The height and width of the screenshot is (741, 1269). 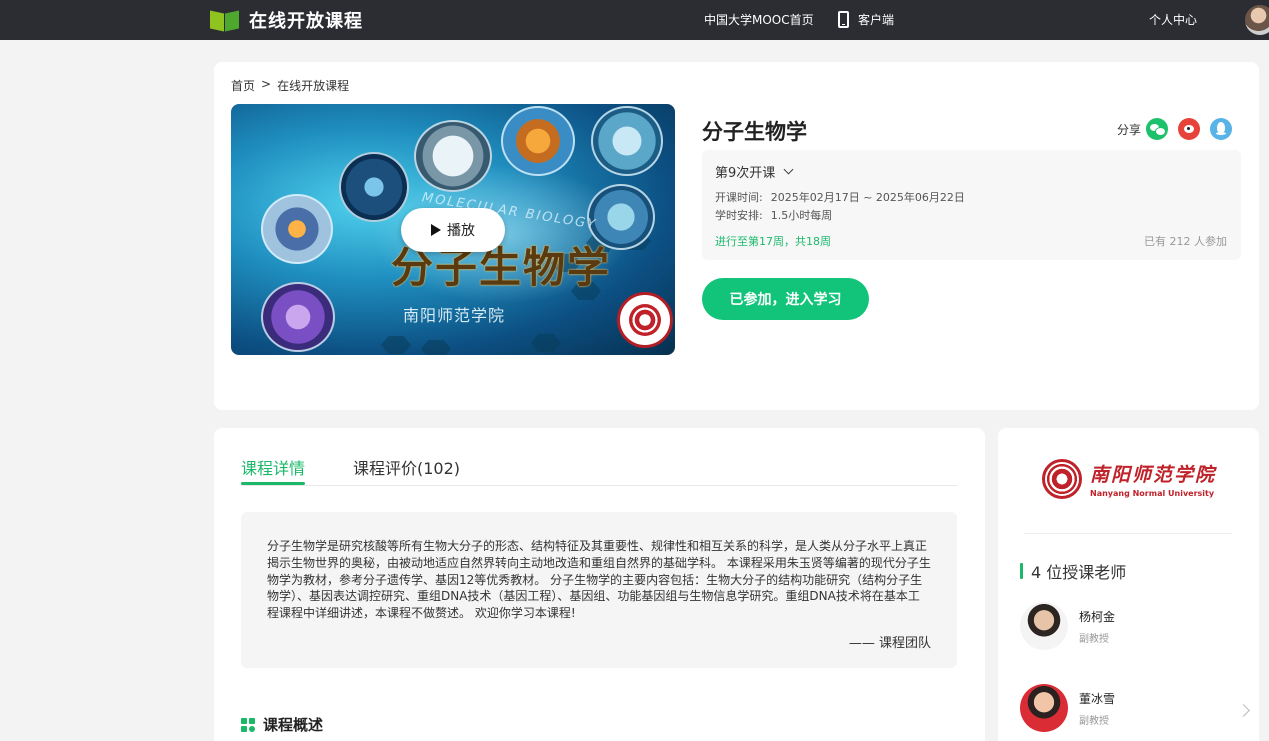 What do you see at coordinates (645, 320) in the screenshot?
I see `school-seal-icon` at bounding box center [645, 320].